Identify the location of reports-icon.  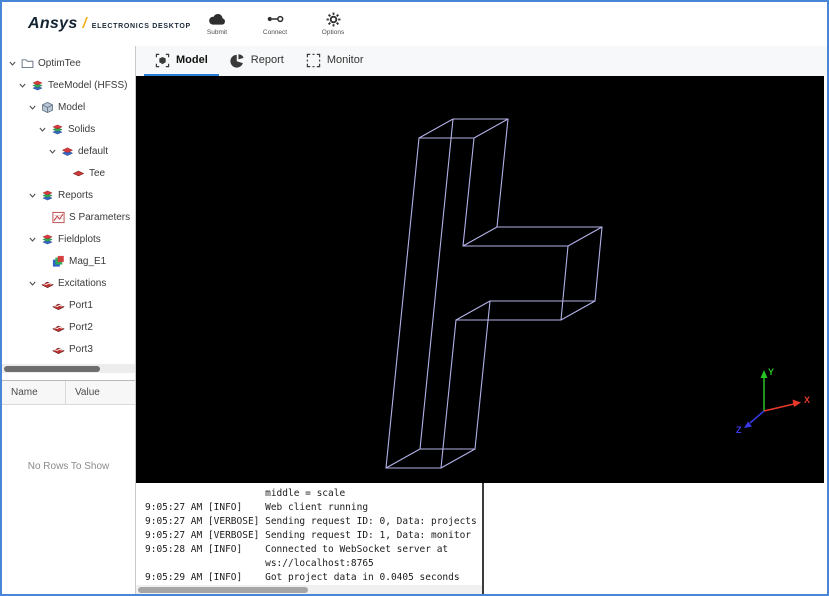
(47, 195).